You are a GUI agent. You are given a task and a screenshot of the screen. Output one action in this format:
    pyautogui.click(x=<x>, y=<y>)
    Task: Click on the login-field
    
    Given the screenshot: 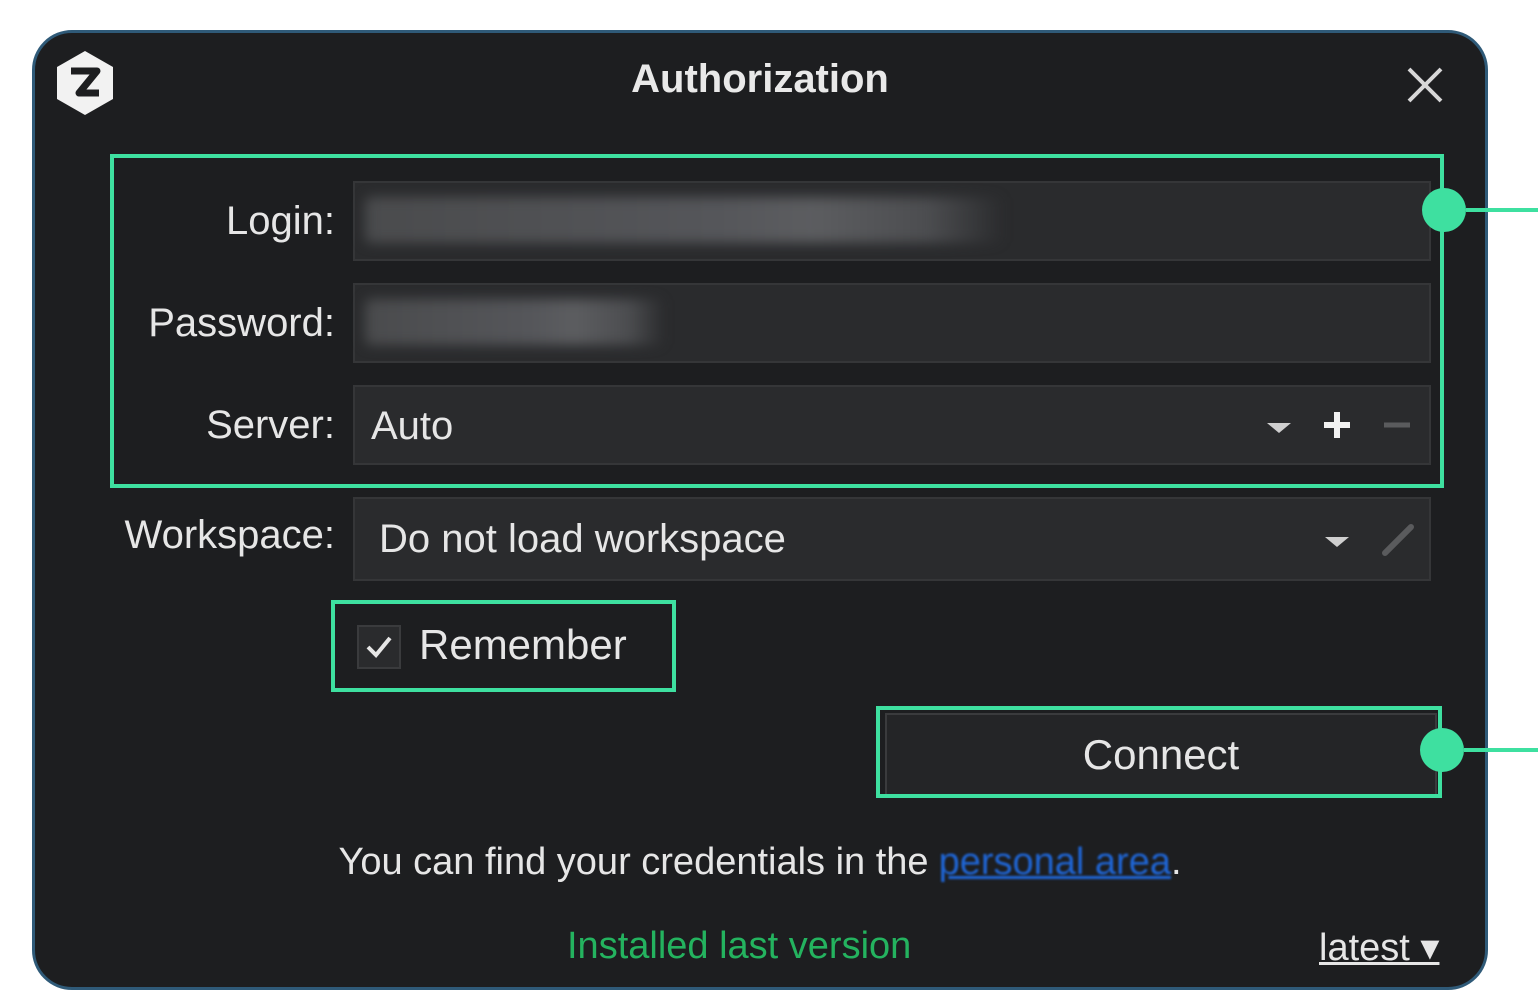 What is the action you would take?
    pyautogui.click(x=892, y=221)
    